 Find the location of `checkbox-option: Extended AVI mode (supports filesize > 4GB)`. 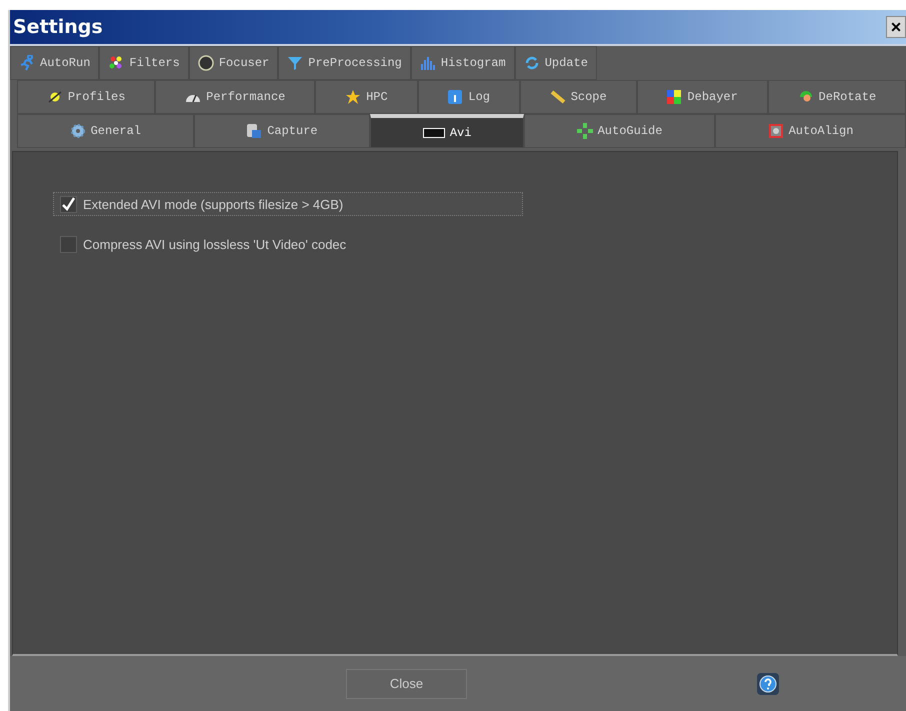

checkbox-option: Extended AVI mode (supports filesize > 4GB) is located at coordinates (288, 204).